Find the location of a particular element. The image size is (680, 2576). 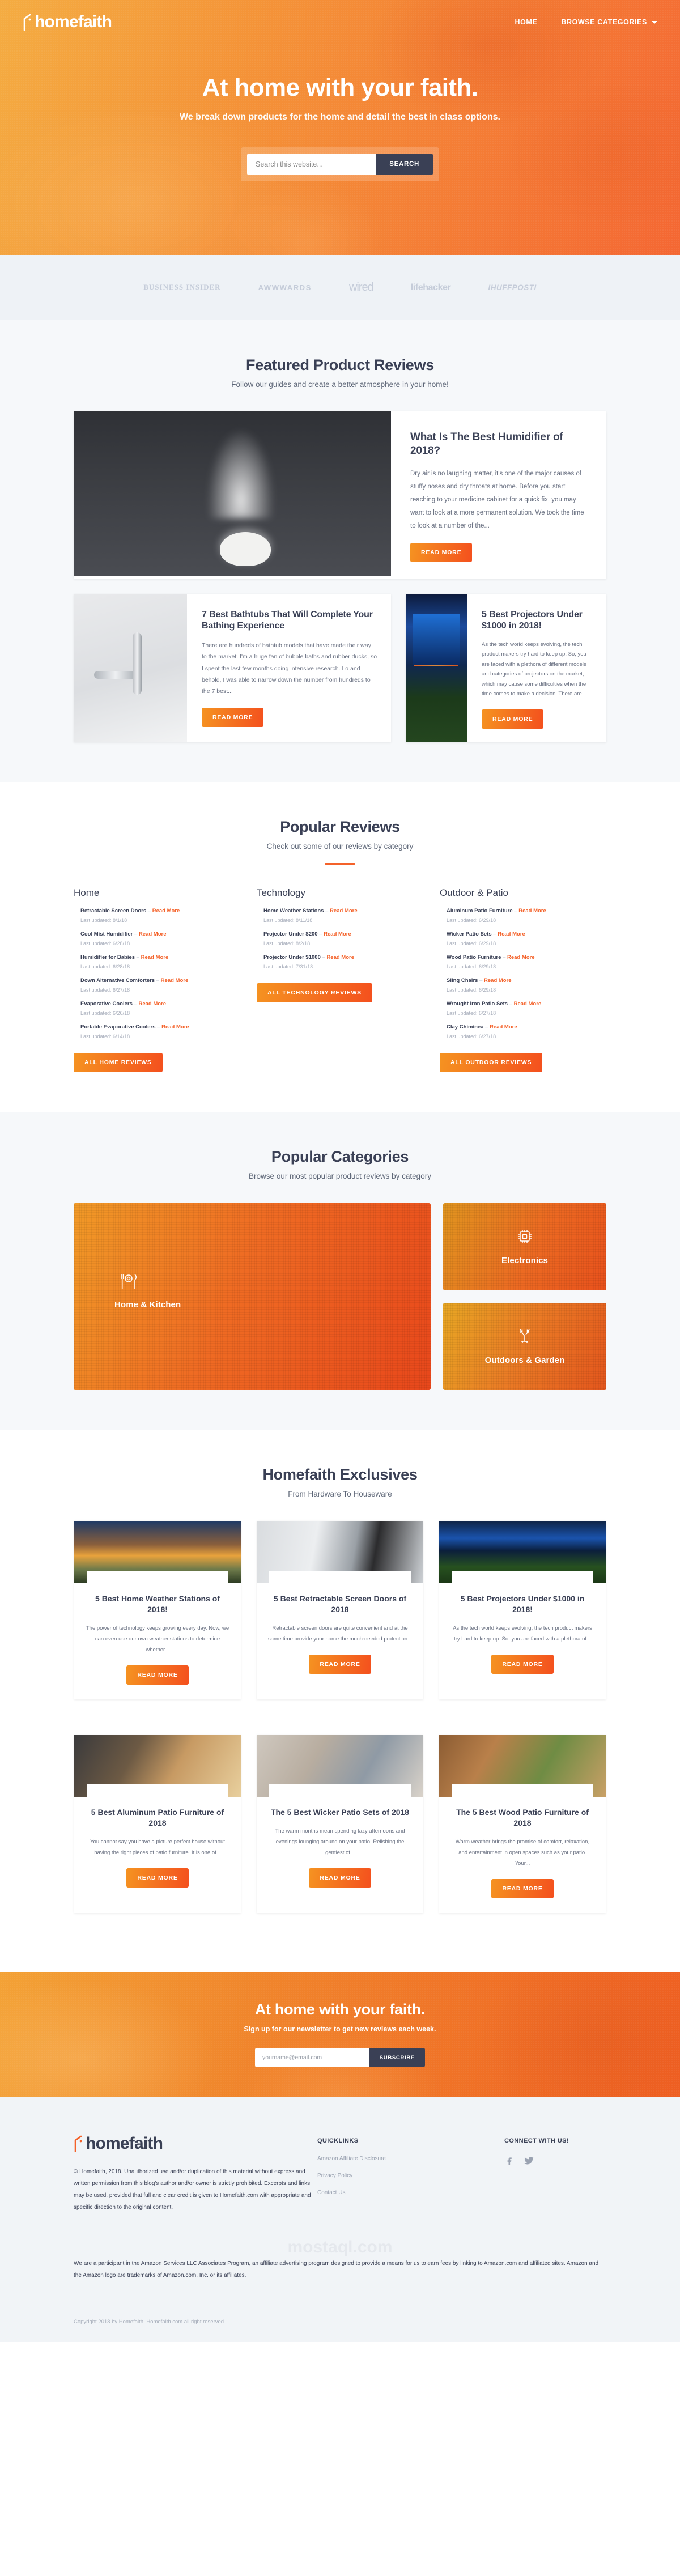

all-reviews-button: ALL TECHNOLOGY REVIEWS is located at coordinates (314, 992).